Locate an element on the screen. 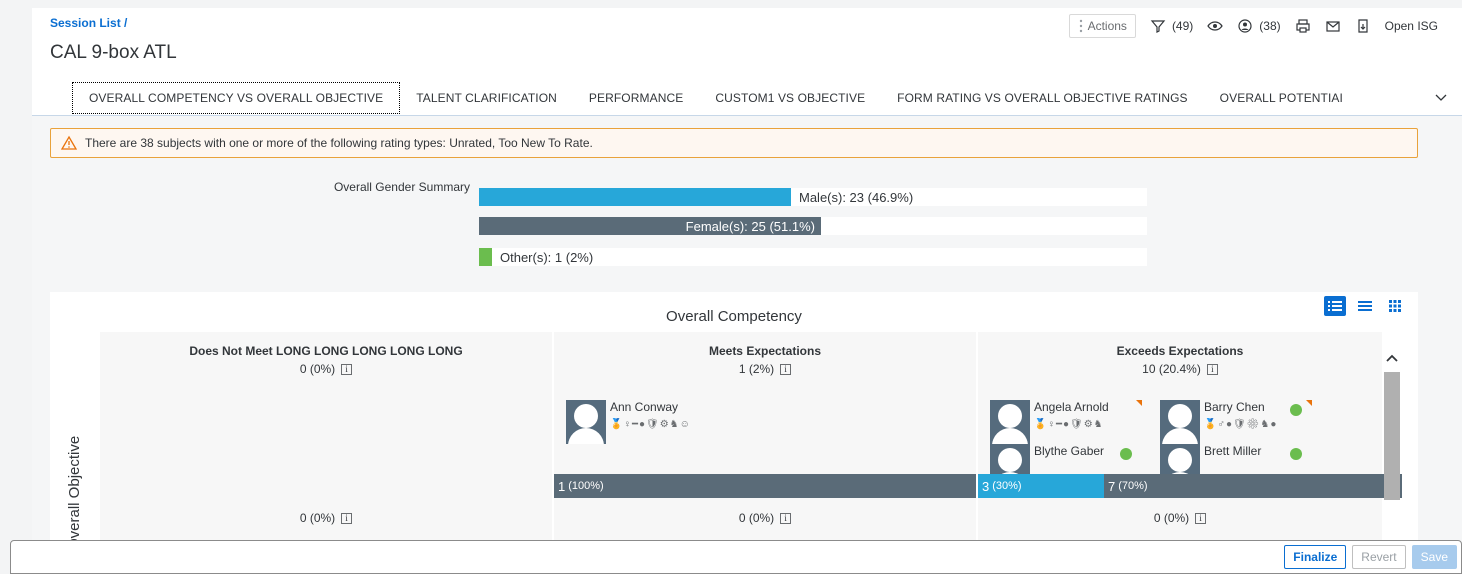 The width and height of the screenshot is (1462, 574). grid-view-button is located at coordinates (1395, 306).